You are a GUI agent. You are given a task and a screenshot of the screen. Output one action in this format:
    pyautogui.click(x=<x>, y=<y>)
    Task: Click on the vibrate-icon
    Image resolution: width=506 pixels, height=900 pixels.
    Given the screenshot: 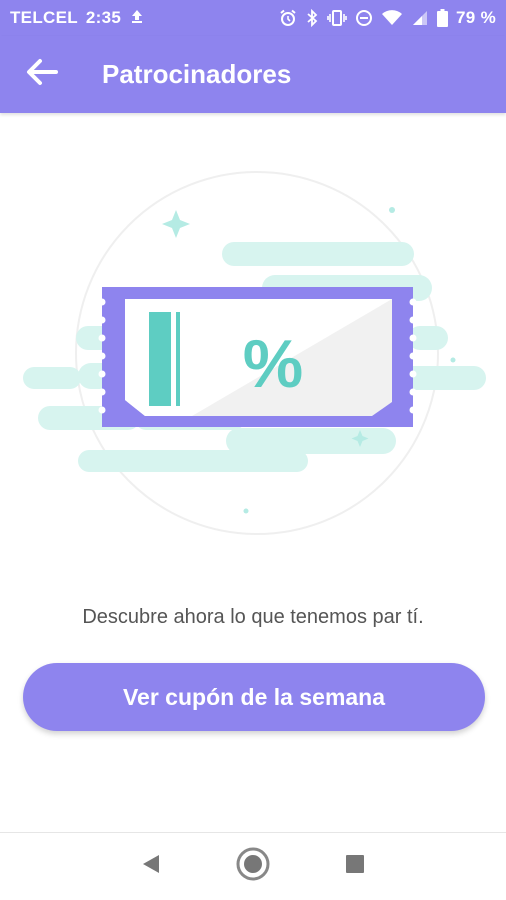 What is the action you would take?
    pyautogui.click(x=337, y=18)
    